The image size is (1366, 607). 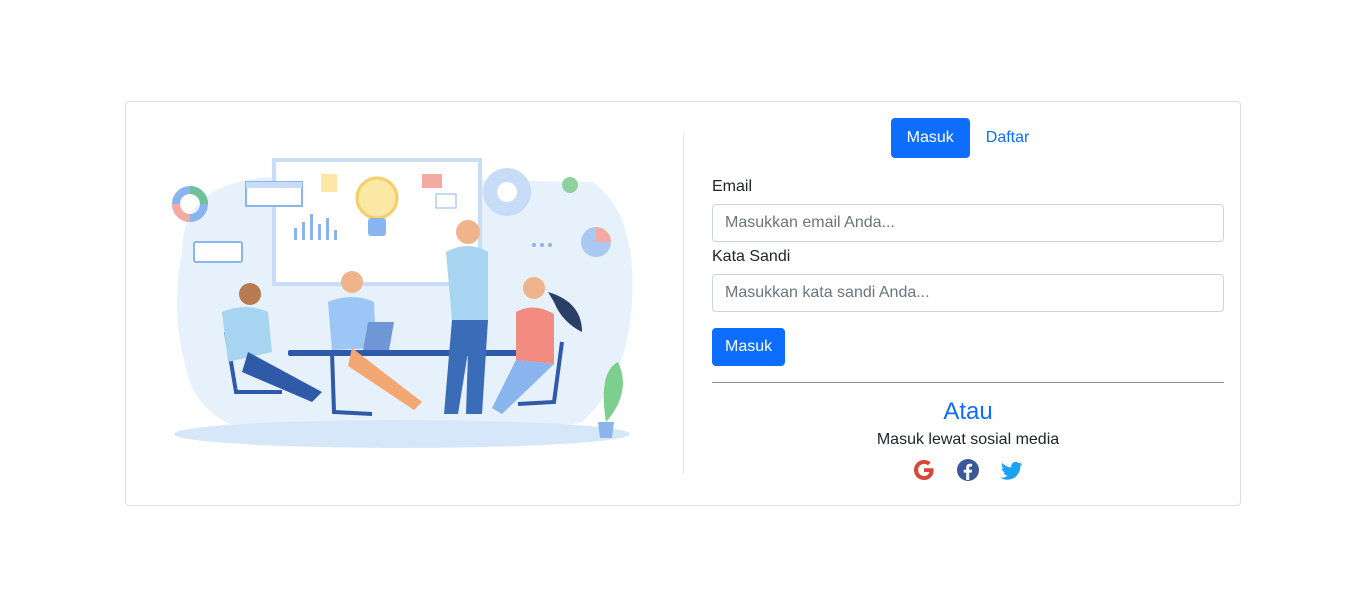 What do you see at coordinates (968, 411) in the screenshot?
I see `or-heading: Atau` at bounding box center [968, 411].